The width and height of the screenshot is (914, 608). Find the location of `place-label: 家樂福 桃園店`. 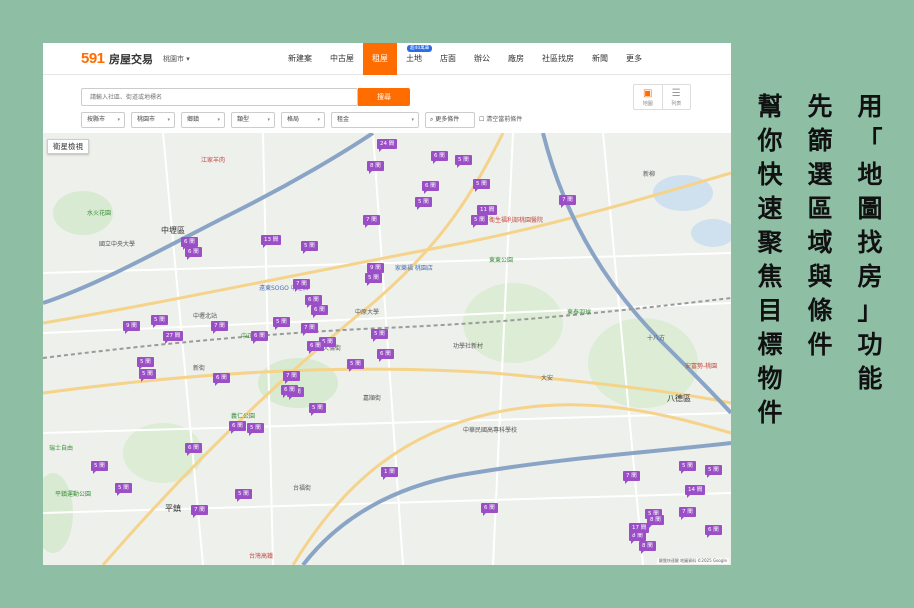

place-label: 家樂福 桃園店 is located at coordinates (414, 268).